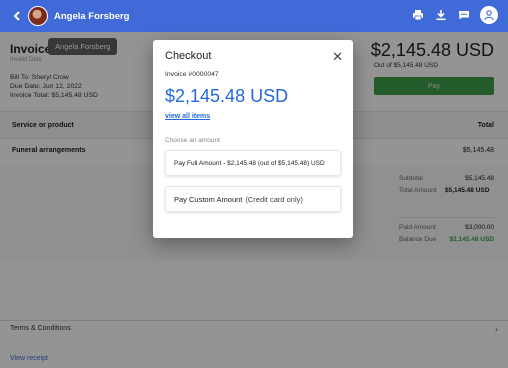 The width and height of the screenshot is (508, 368). Describe the element at coordinates (464, 15) in the screenshot. I see `chat-icon` at that location.